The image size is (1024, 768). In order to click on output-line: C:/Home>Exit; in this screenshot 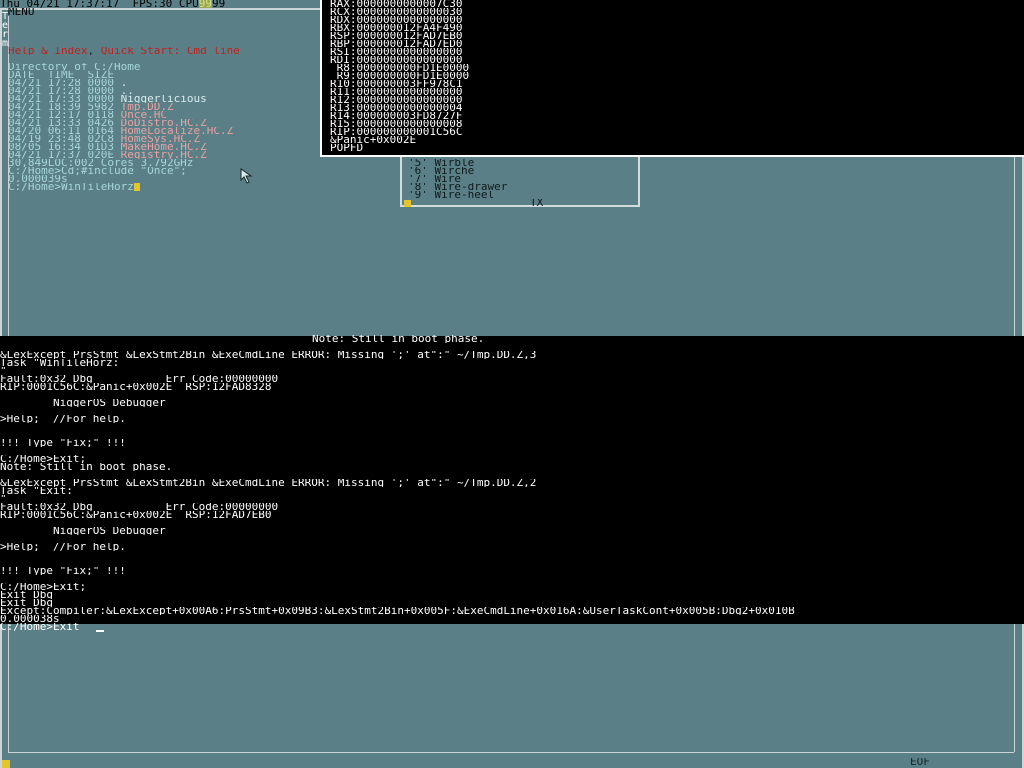, I will do `click(43, 587)`.